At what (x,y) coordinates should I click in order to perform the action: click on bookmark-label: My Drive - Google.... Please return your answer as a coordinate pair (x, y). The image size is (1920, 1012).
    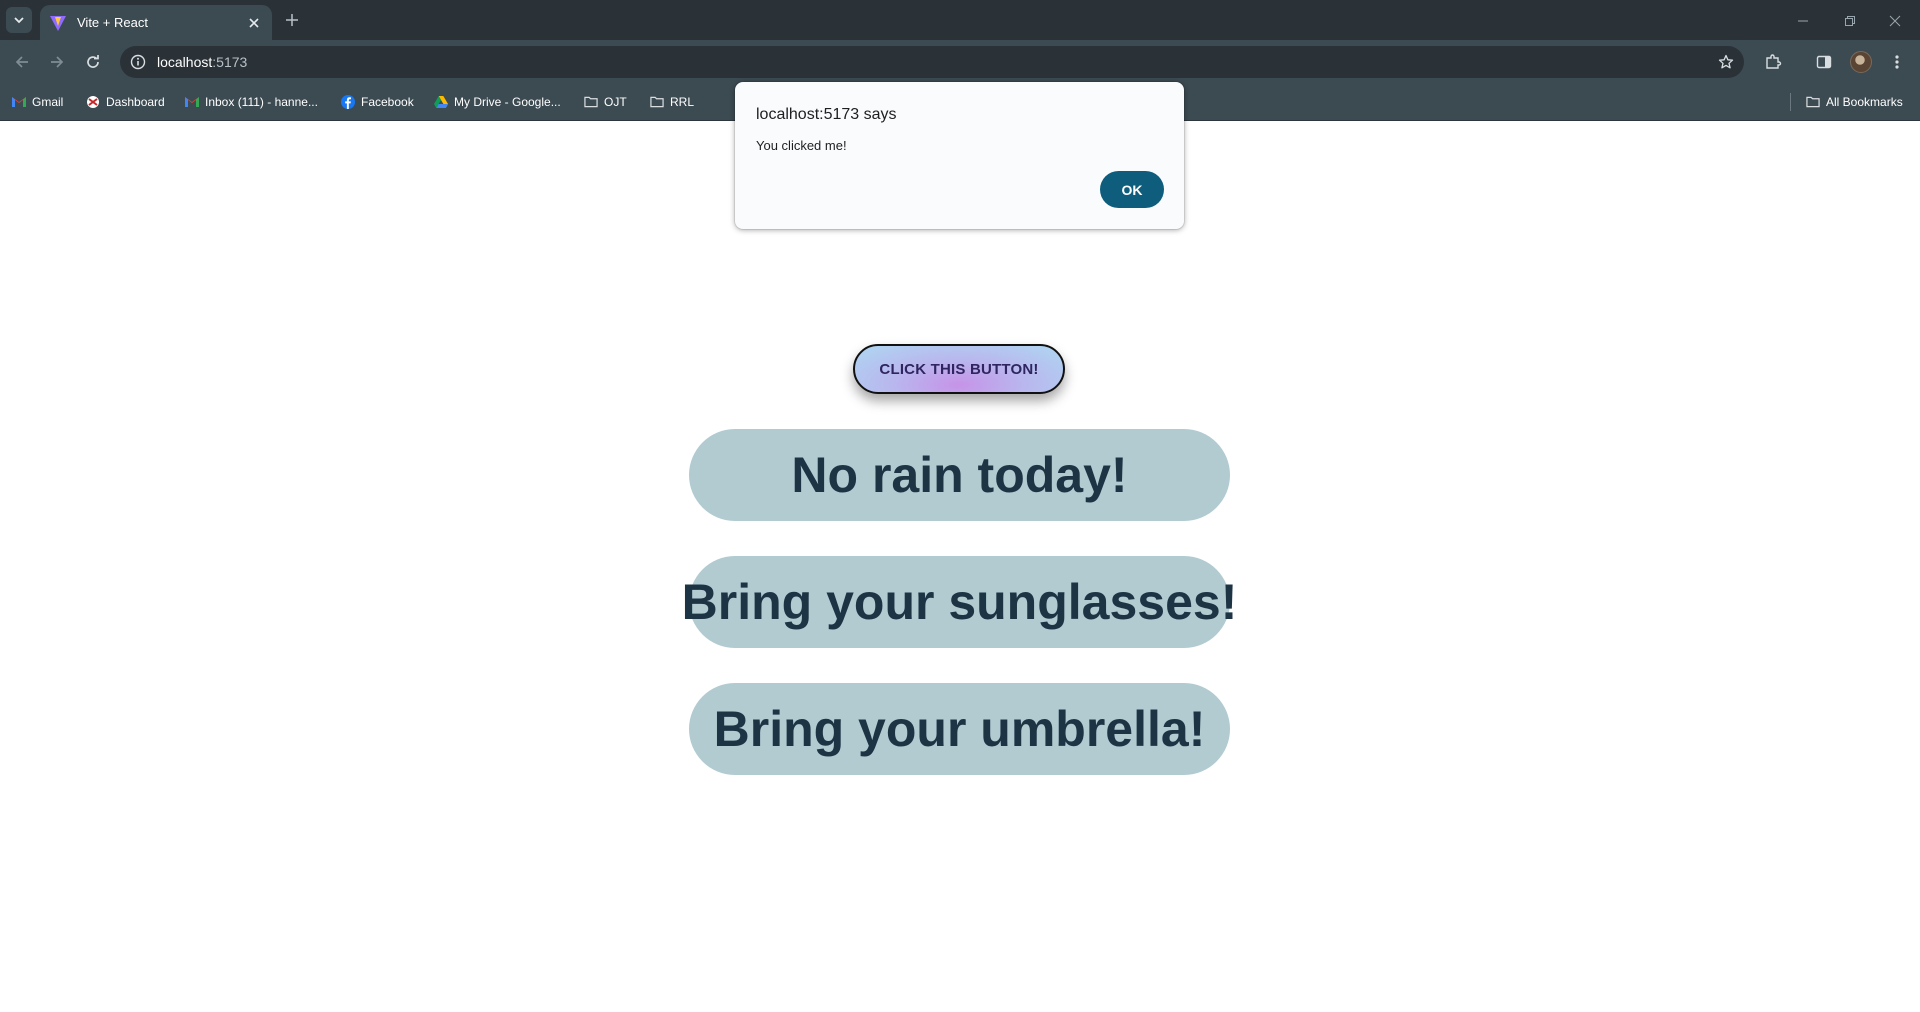
    Looking at the image, I should click on (507, 101).